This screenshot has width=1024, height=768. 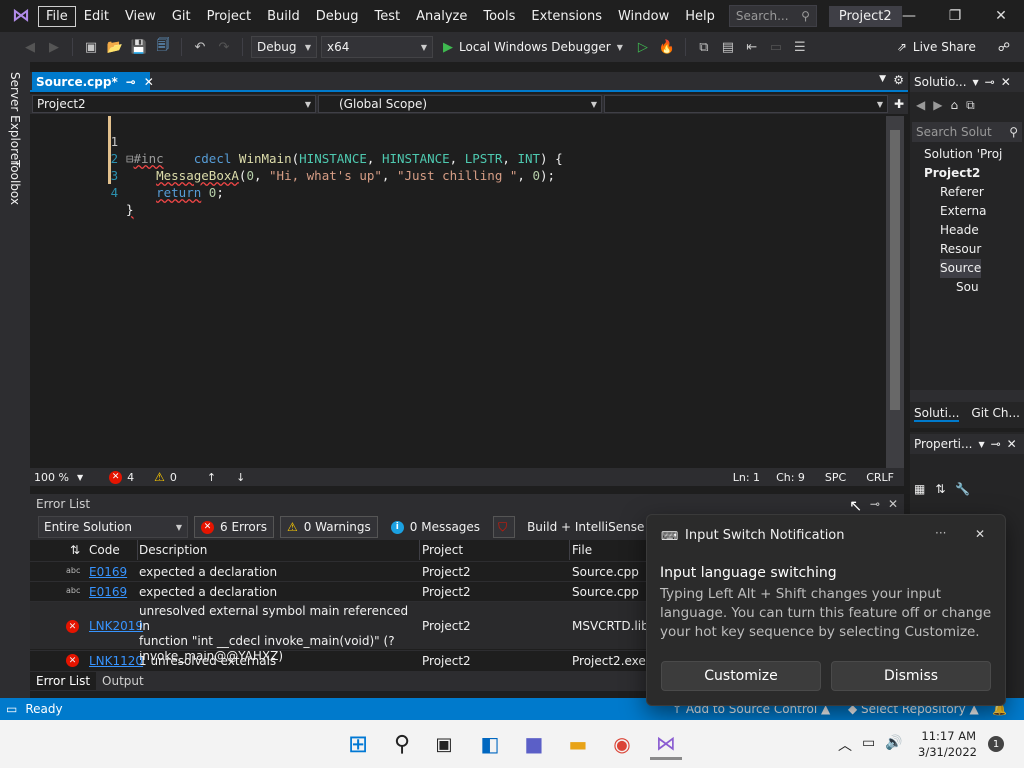 What do you see at coordinates (700, 16) in the screenshot?
I see `menu-help: Help` at bounding box center [700, 16].